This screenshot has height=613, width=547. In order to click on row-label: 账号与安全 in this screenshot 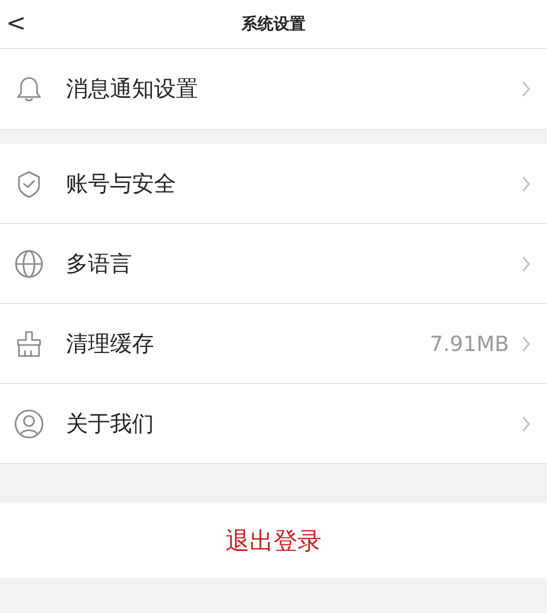, I will do `click(121, 184)`.